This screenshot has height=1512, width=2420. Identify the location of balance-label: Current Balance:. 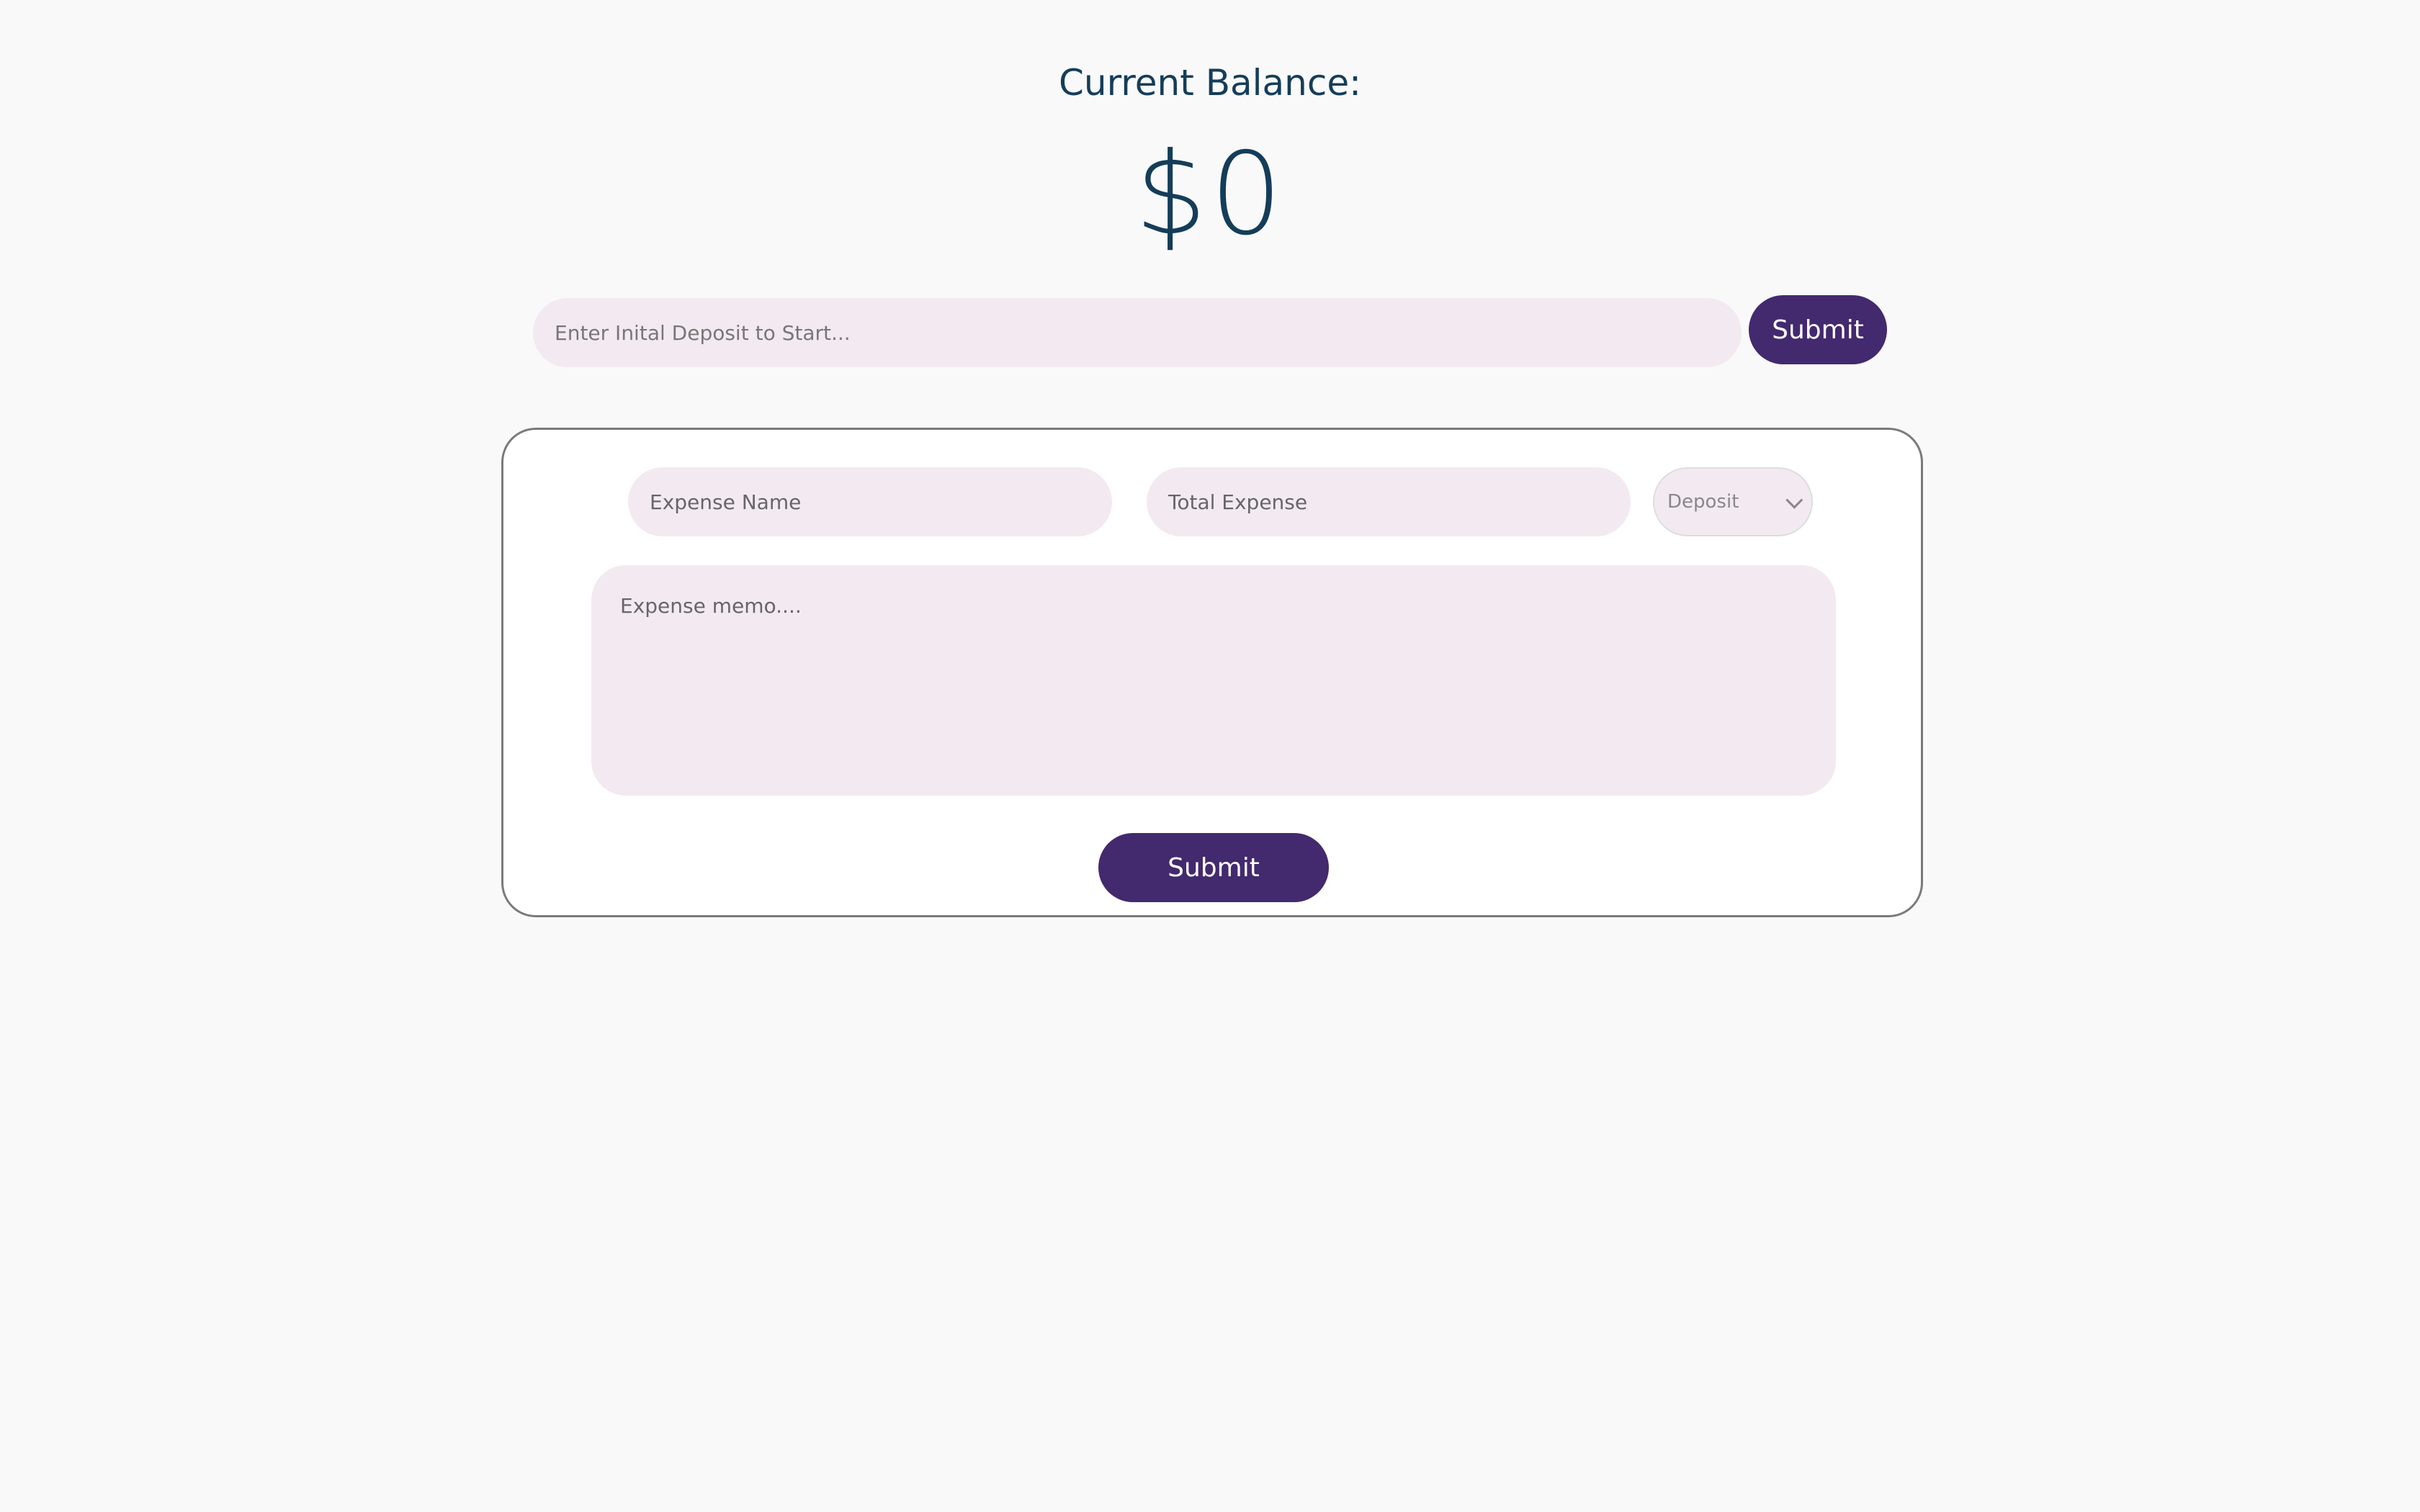
(1210, 83).